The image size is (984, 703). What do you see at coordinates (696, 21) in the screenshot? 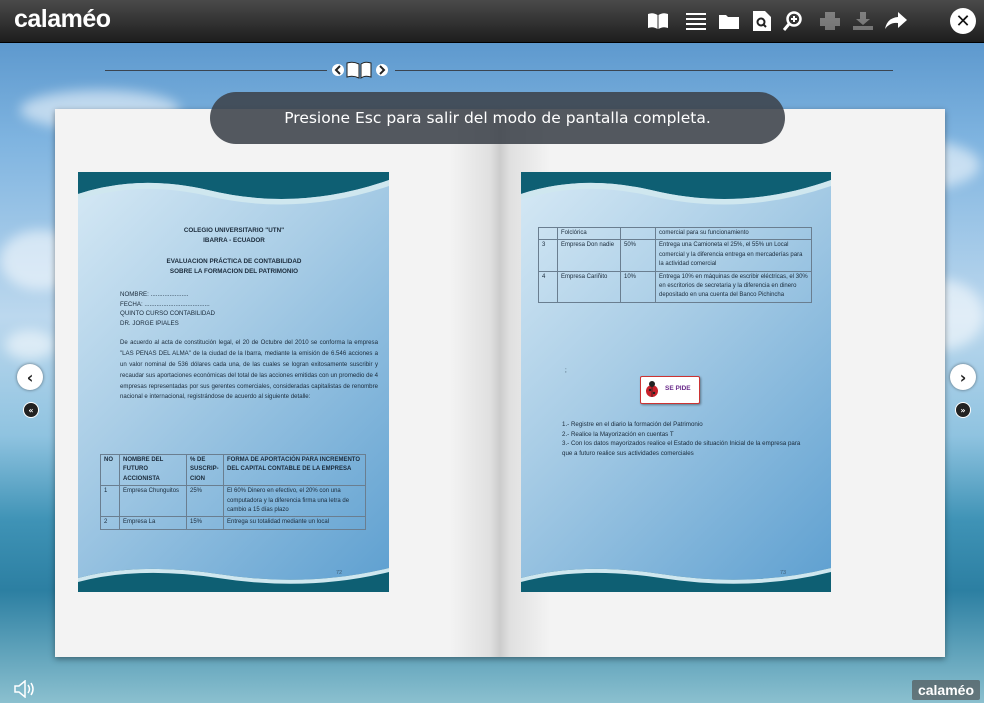
I see `list-view-icon` at bounding box center [696, 21].